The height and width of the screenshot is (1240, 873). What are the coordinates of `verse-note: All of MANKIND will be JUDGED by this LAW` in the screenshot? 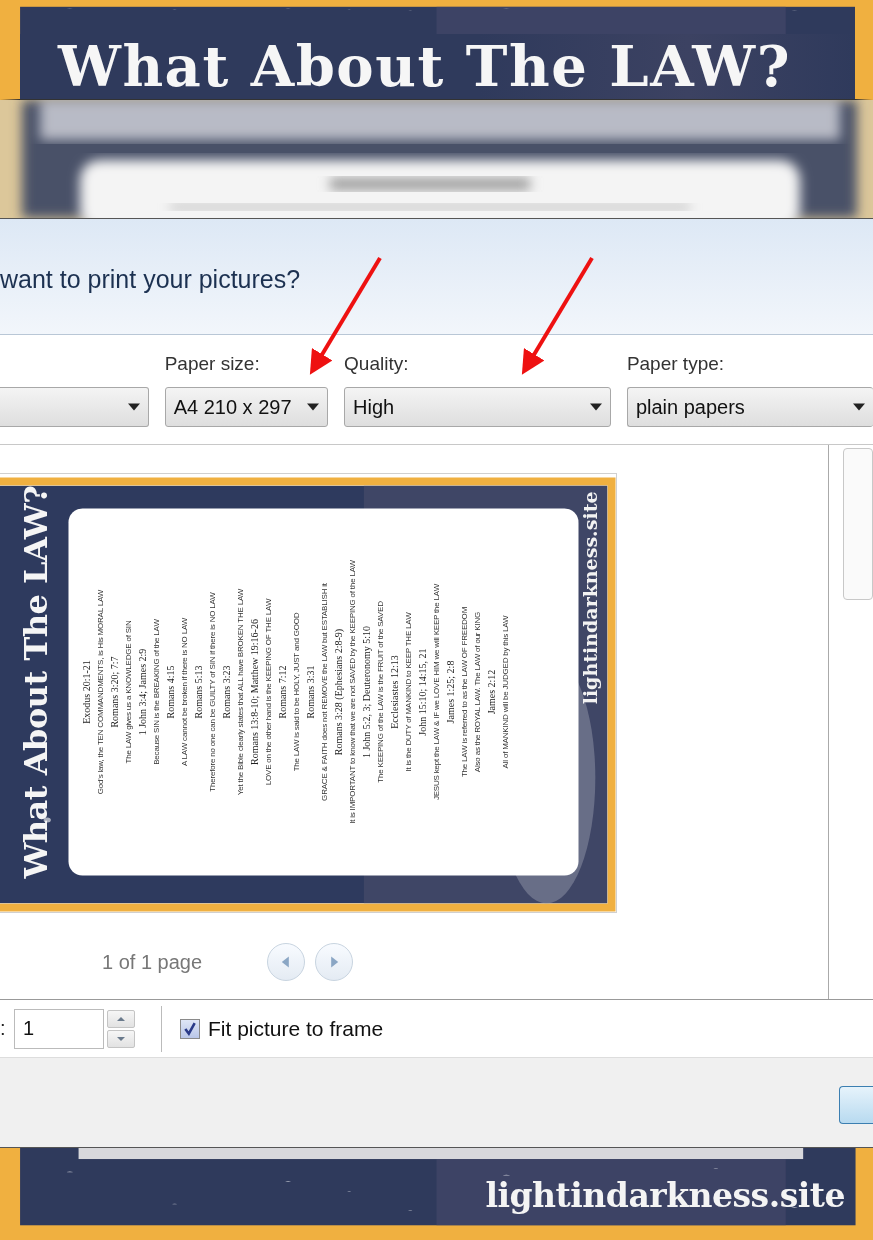 It's located at (505, 692).